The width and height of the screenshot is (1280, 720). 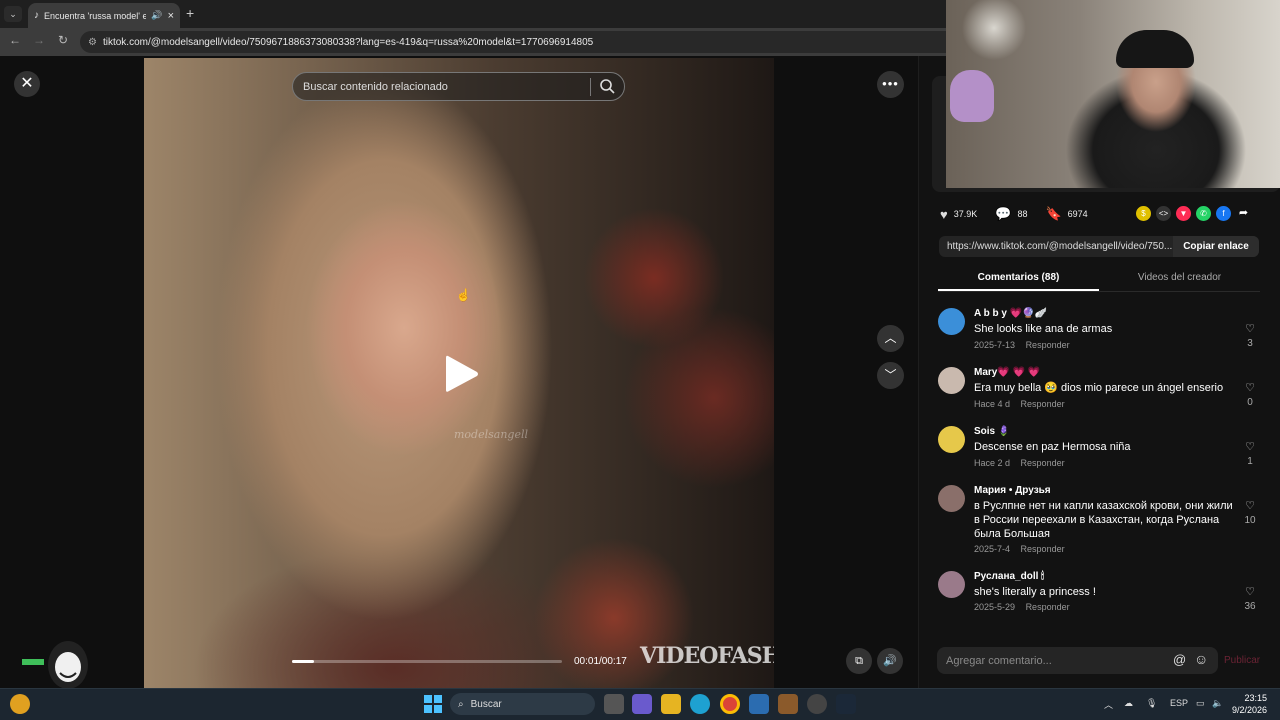 What do you see at coordinates (1128, 703) in the screenshot?
I see `network-tray-icon: ☁` at bounding box center [1128, 703].